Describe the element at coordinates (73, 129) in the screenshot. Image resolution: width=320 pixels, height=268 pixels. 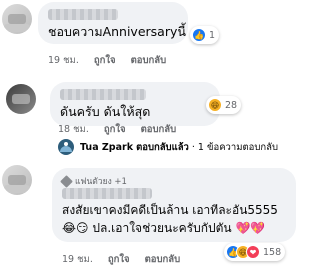
I see `comment-time: 18 ชม.` at that location.